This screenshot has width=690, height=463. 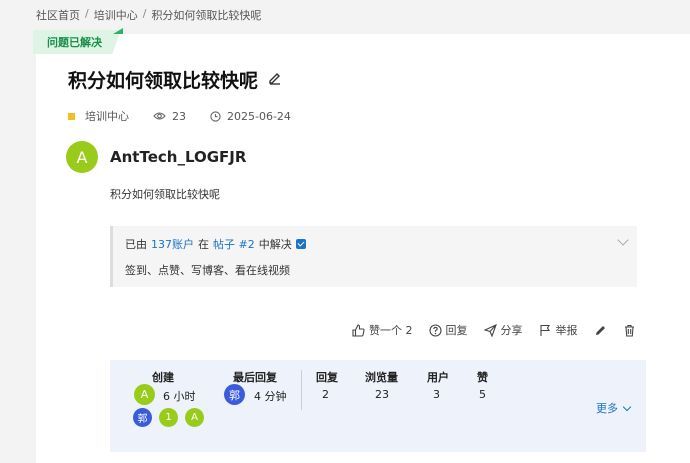 What do you see at coordinates (148, 15) in the screenshot?
I see `breadcrumb: 社区首页 / 培训中心 / 积分如何领取比较快呢` at bounding box center [148, 15].